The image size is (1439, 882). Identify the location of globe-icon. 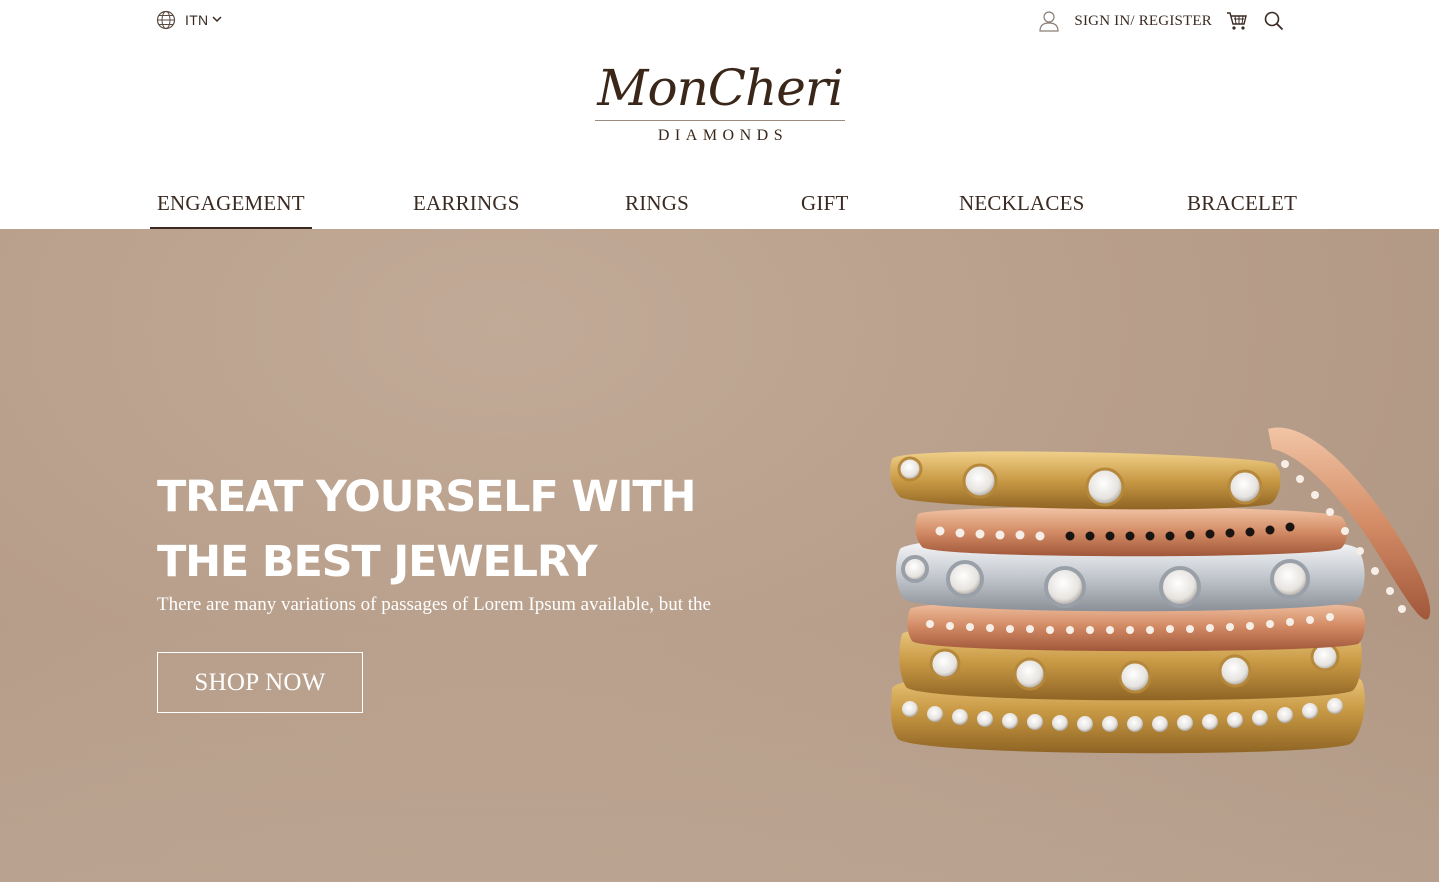
(166, 20).